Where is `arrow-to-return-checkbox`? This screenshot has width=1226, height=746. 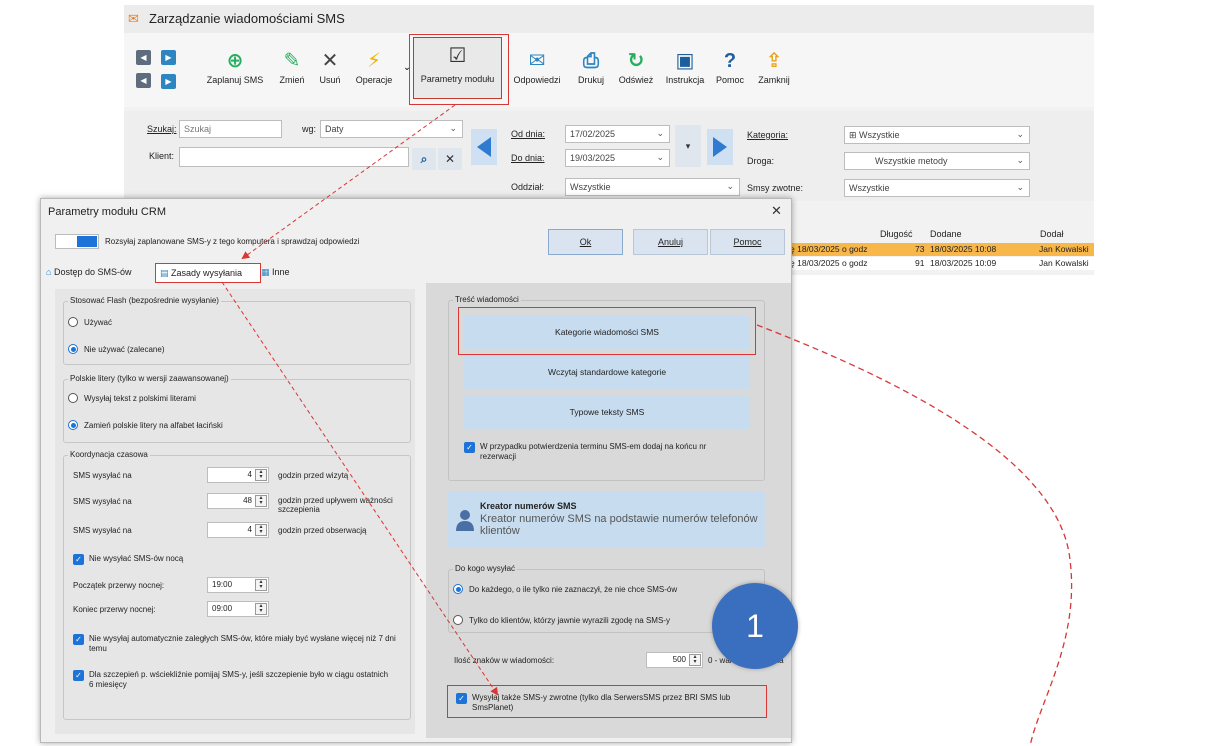 arrow-to-return-checkbox is located at coordinates (360, 488).